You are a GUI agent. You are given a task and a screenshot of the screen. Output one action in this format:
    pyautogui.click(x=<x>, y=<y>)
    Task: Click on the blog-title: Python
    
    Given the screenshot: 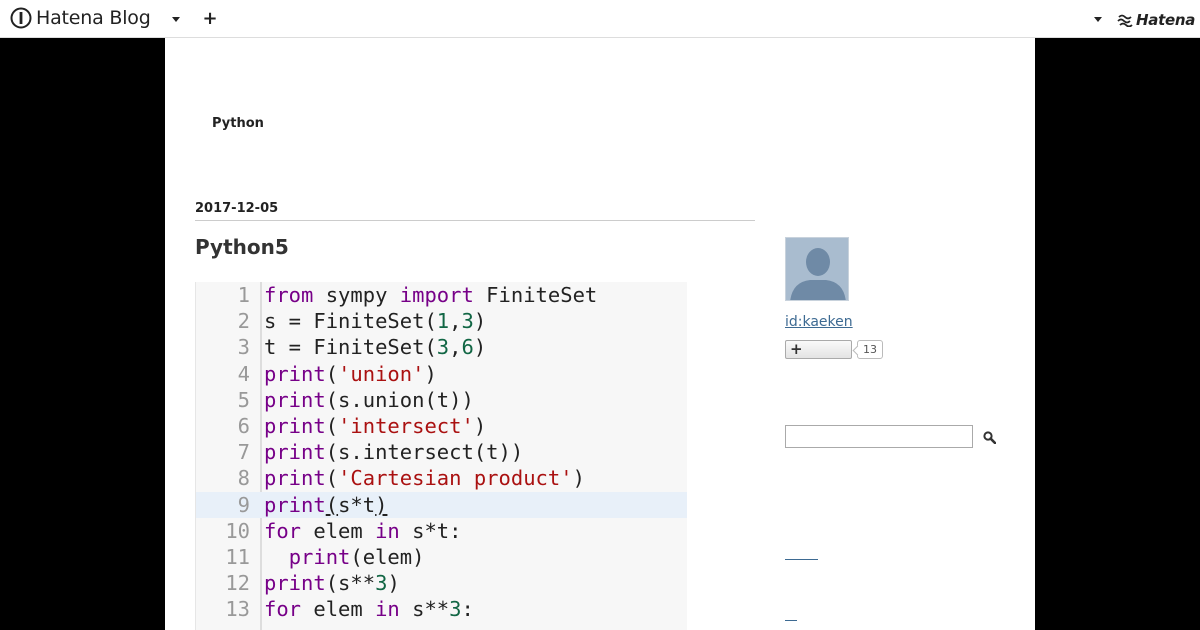 What is the action you would take?
    pyautogui.click(x=238, y=123)
    